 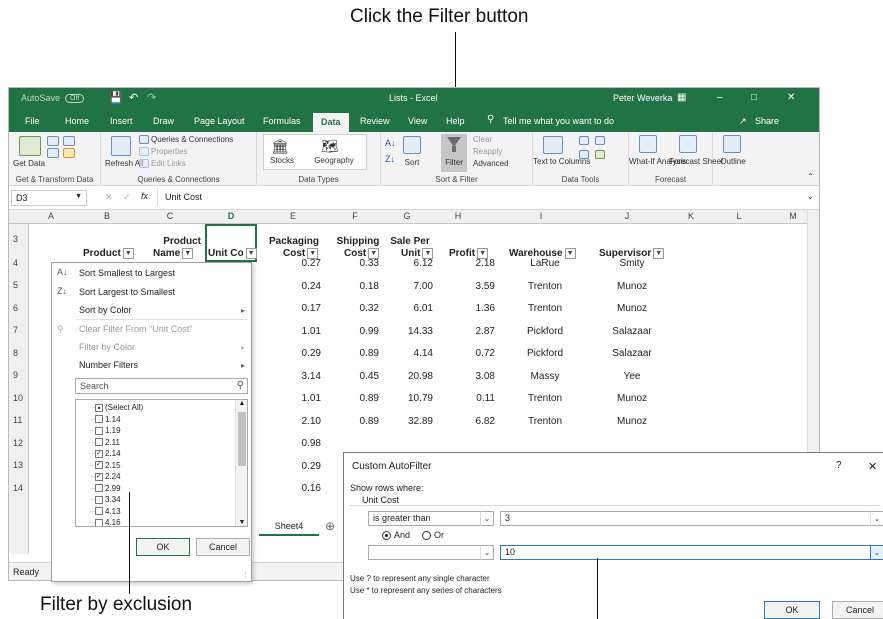 I want to click on sort-by-color-item: Sort by Color, so click(x=105, y=310).